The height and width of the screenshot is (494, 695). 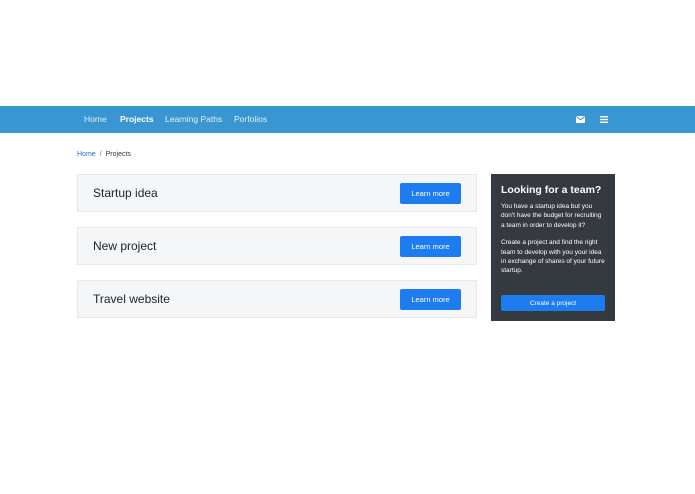 I want to click on sidebar-title: Looking for a team?, so click(x=551, y=190).